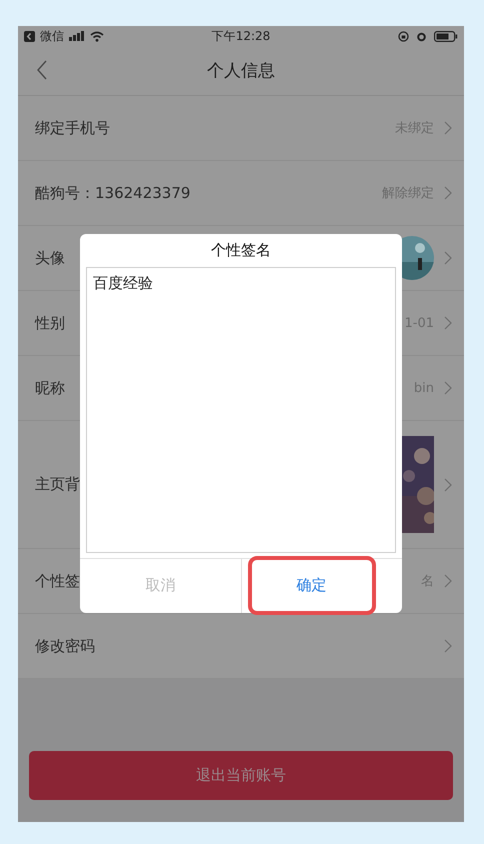 The width and height of the screenshot is (484, 844). What do you see at coordinates (241, 775) in the screenshot?
I see `logout-button: 退出当前账号` at bounding box center [241, 775].